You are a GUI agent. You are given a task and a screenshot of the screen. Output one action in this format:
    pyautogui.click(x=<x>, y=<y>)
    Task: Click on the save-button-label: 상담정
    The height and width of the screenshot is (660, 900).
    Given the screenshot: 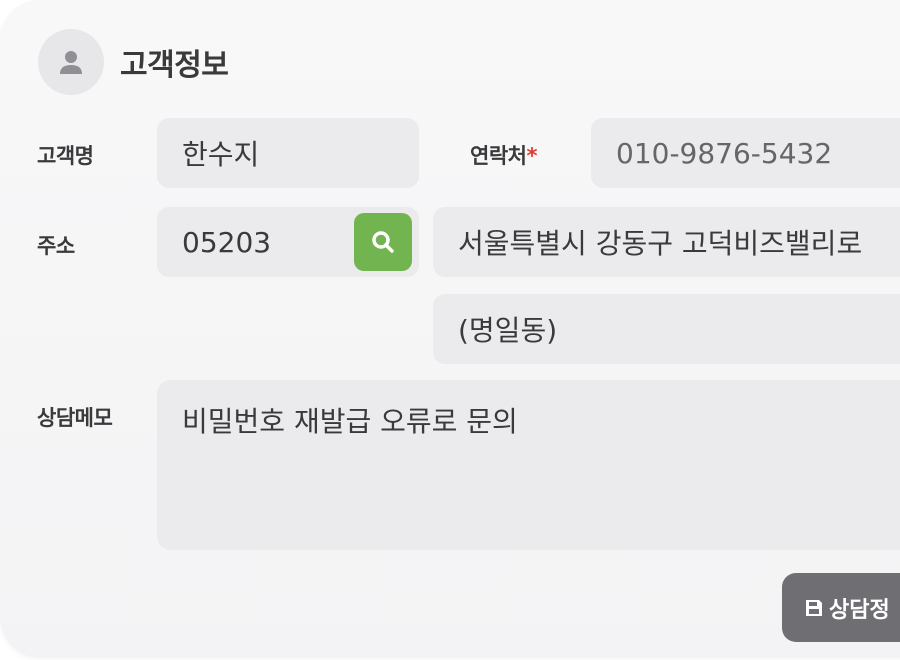 What is the action you would take?
    pyautogui.click(x=859, y=610)
    